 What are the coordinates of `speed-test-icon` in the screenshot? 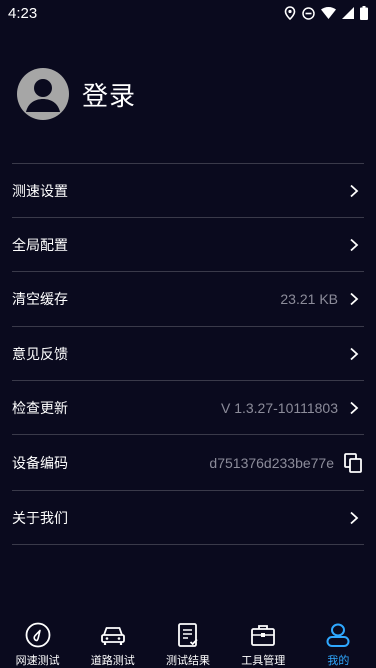 It's located at (37, 635).